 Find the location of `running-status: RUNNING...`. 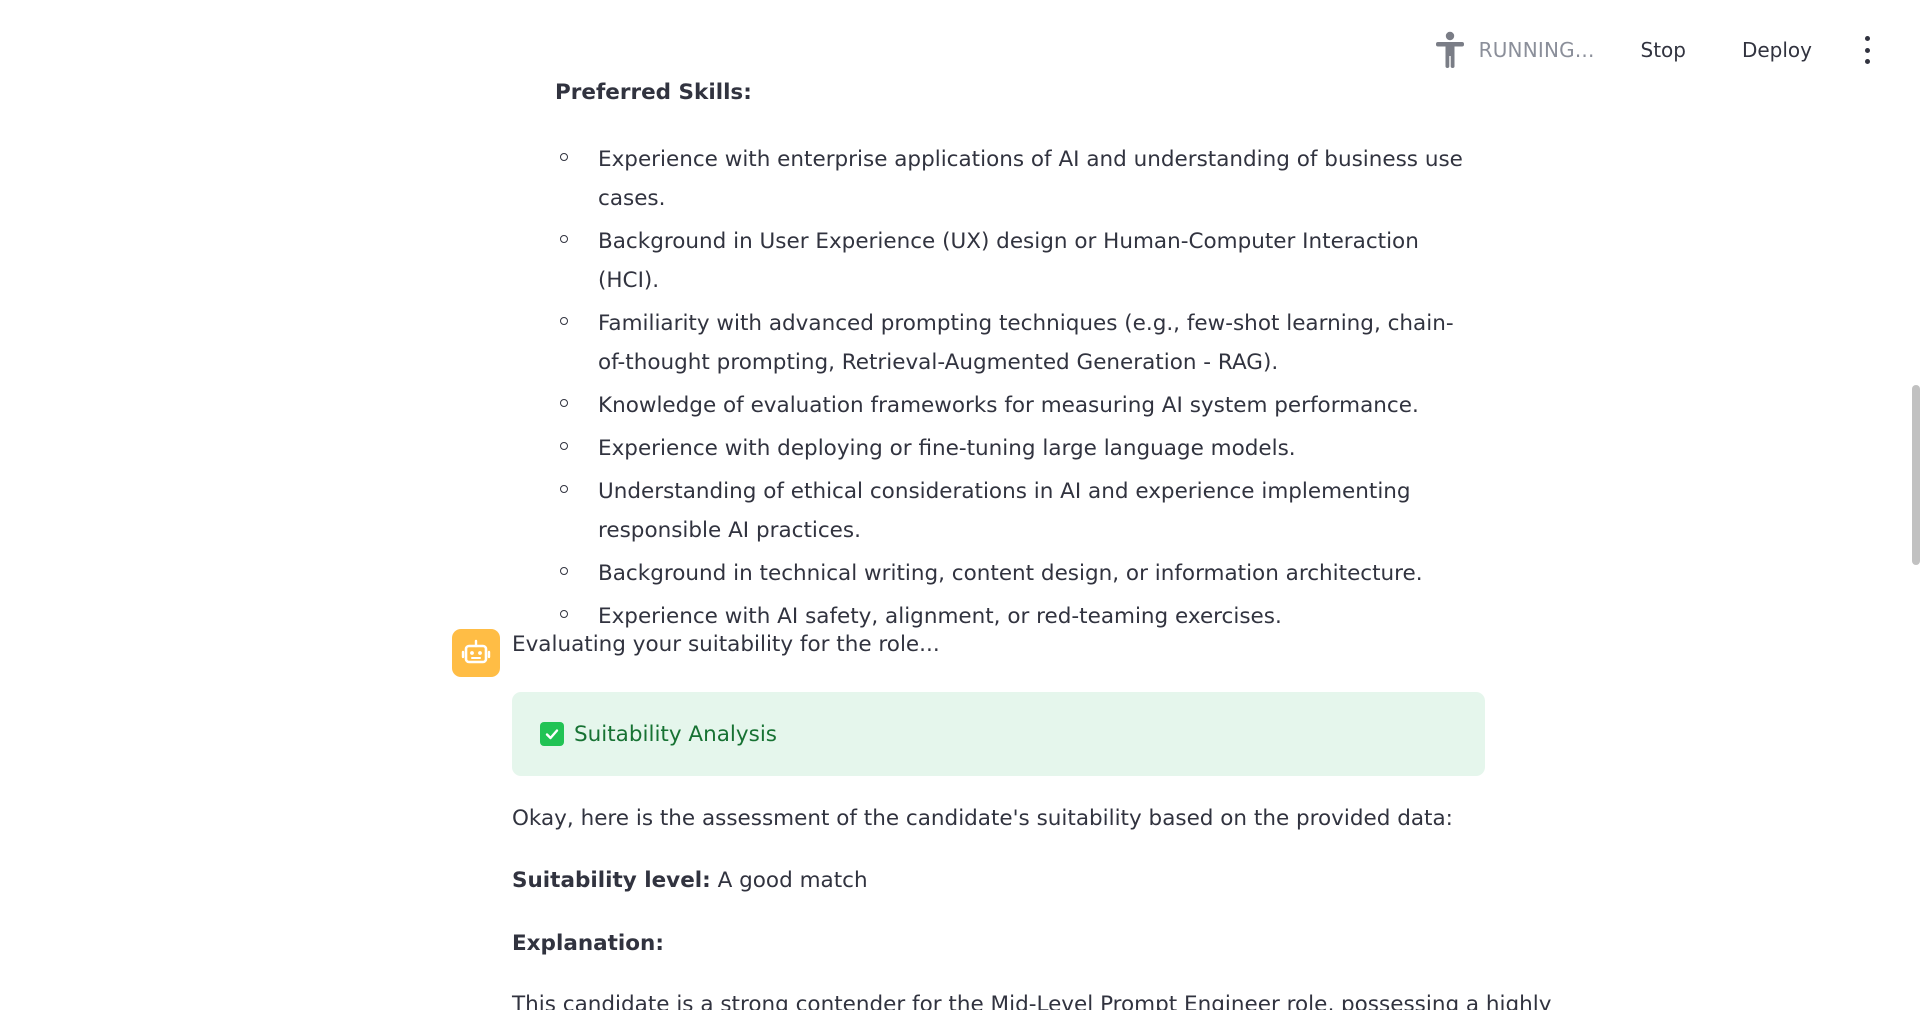

running-status: RUNNING... is located at coordinates (1514, 50).